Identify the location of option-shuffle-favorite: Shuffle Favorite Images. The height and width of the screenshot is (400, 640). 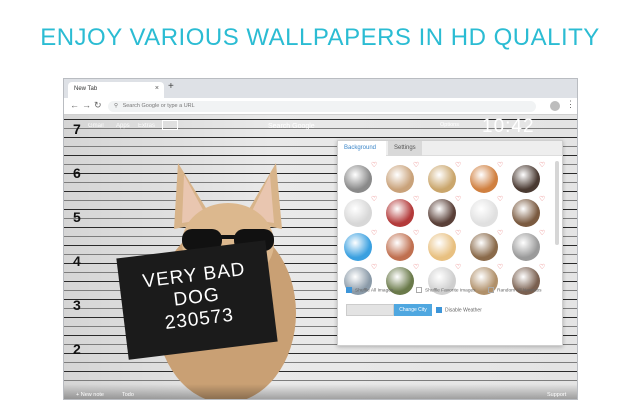
(446, 290).